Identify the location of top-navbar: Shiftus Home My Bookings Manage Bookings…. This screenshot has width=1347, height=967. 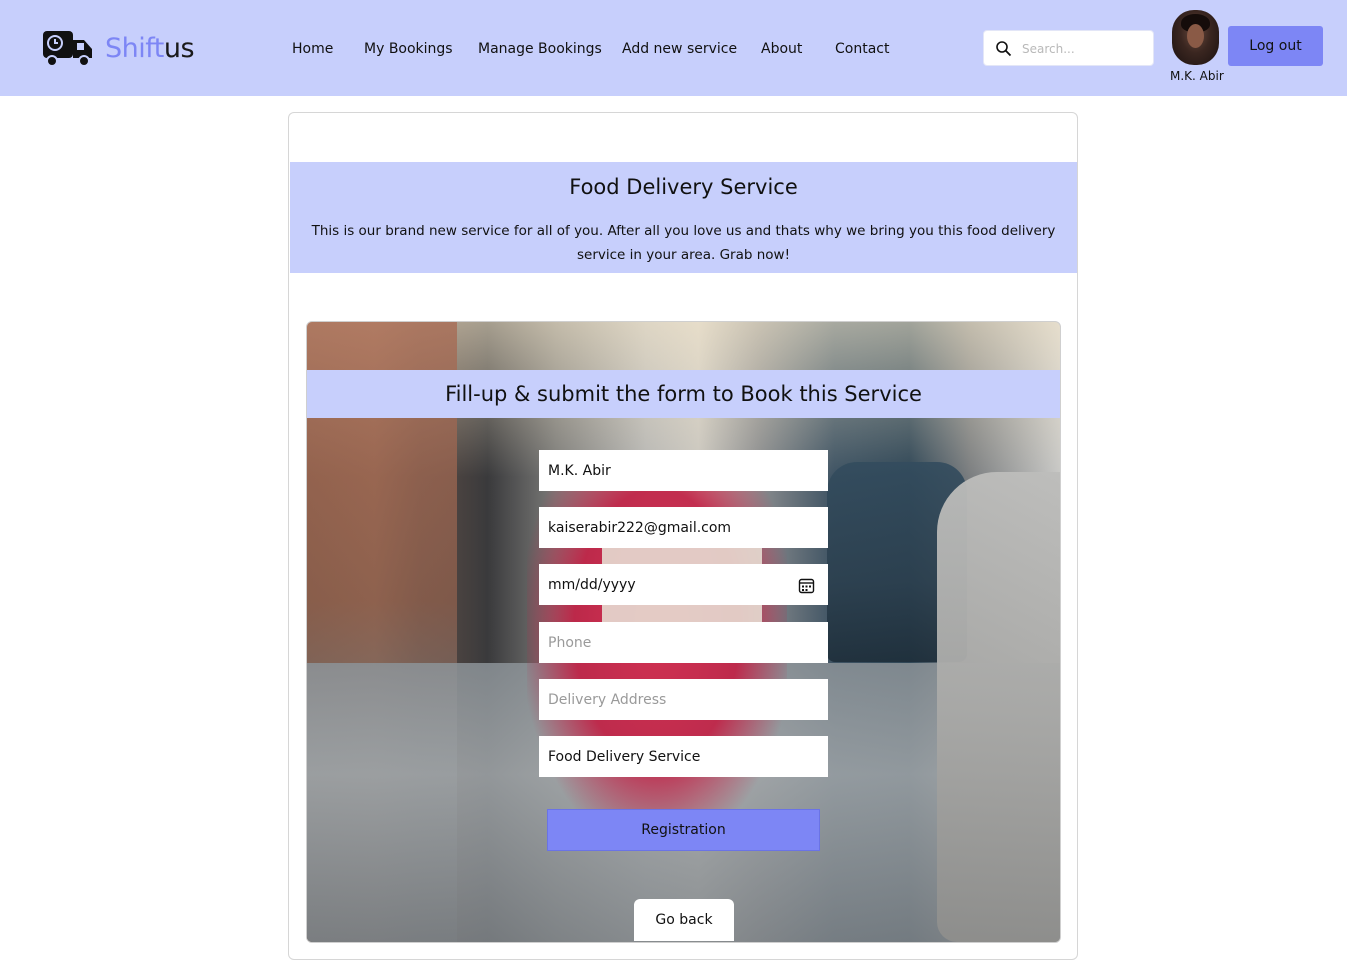
(673, 48).